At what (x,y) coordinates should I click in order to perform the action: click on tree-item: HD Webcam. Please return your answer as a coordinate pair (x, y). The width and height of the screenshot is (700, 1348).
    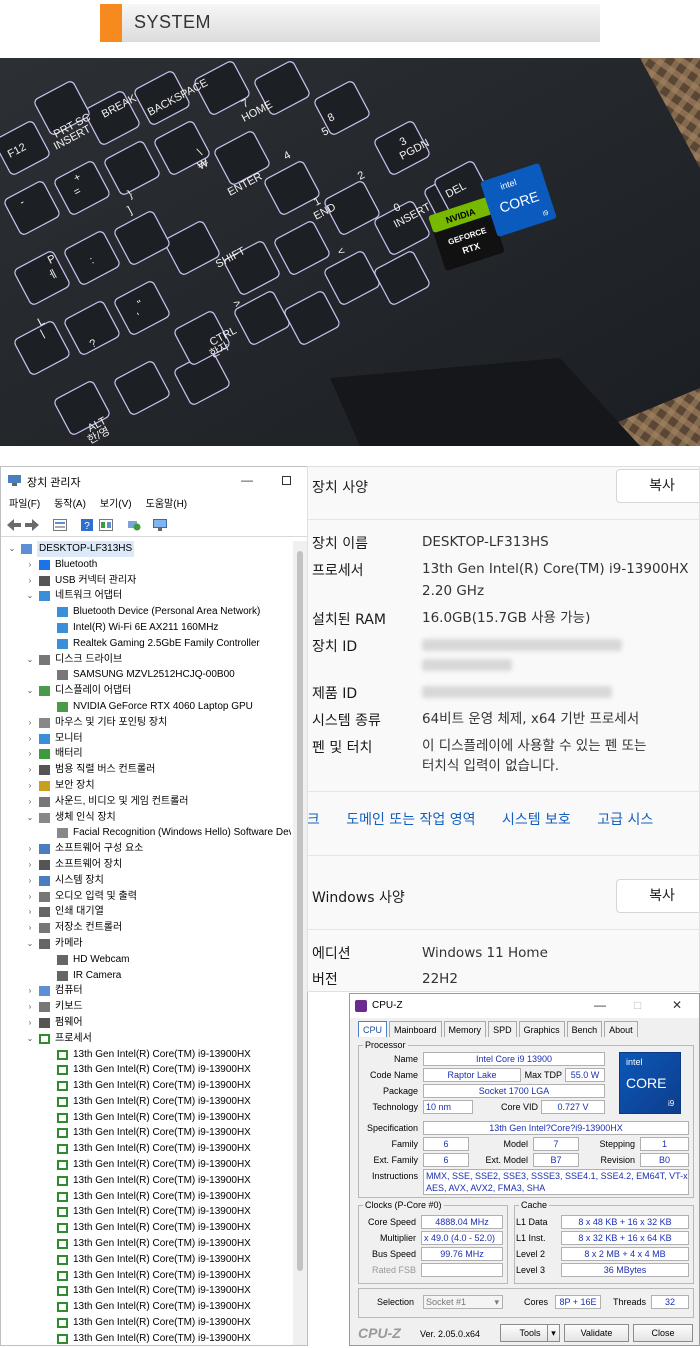
    Looking at the image, I should click on (146, 960).